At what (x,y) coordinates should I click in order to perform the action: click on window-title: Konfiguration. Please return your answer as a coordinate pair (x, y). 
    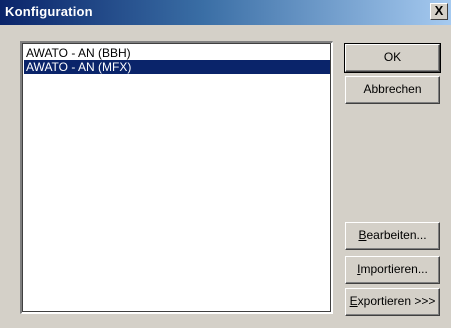
    Looking at the image, I should click on (49, 11).